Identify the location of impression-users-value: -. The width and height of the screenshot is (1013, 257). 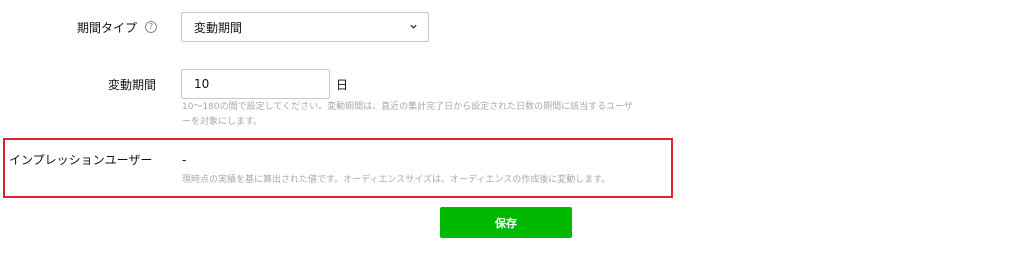
(184, 160).